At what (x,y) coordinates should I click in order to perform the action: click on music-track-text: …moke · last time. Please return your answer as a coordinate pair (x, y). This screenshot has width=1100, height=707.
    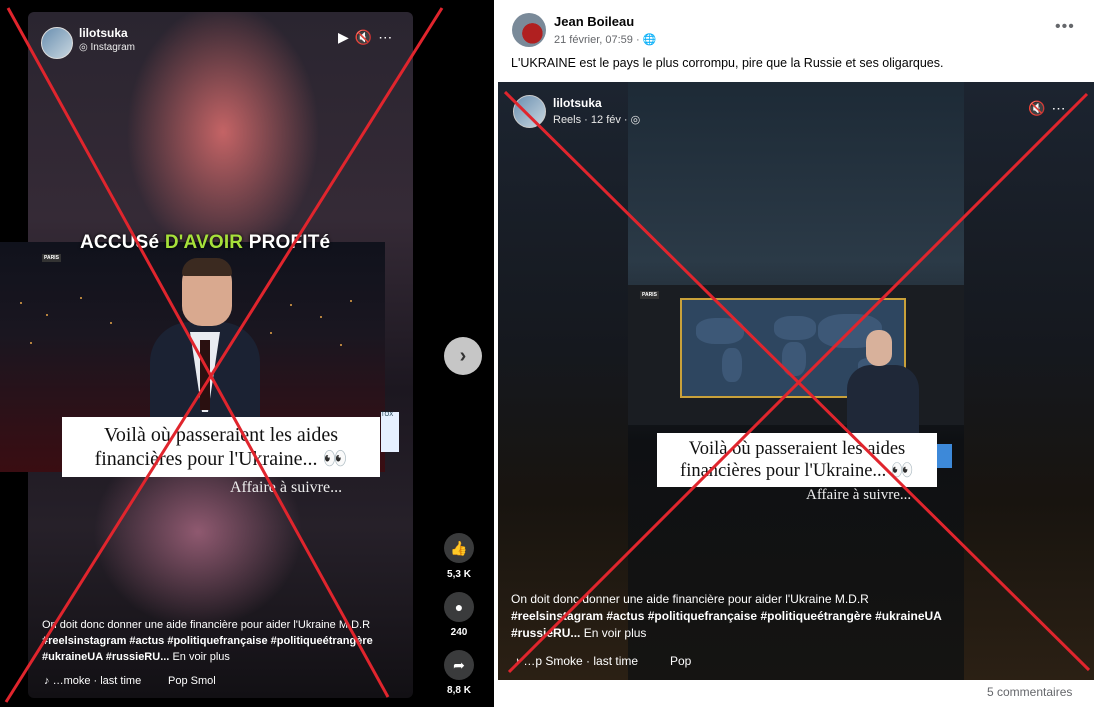
    Looking at the image, I should click on (97, 681).